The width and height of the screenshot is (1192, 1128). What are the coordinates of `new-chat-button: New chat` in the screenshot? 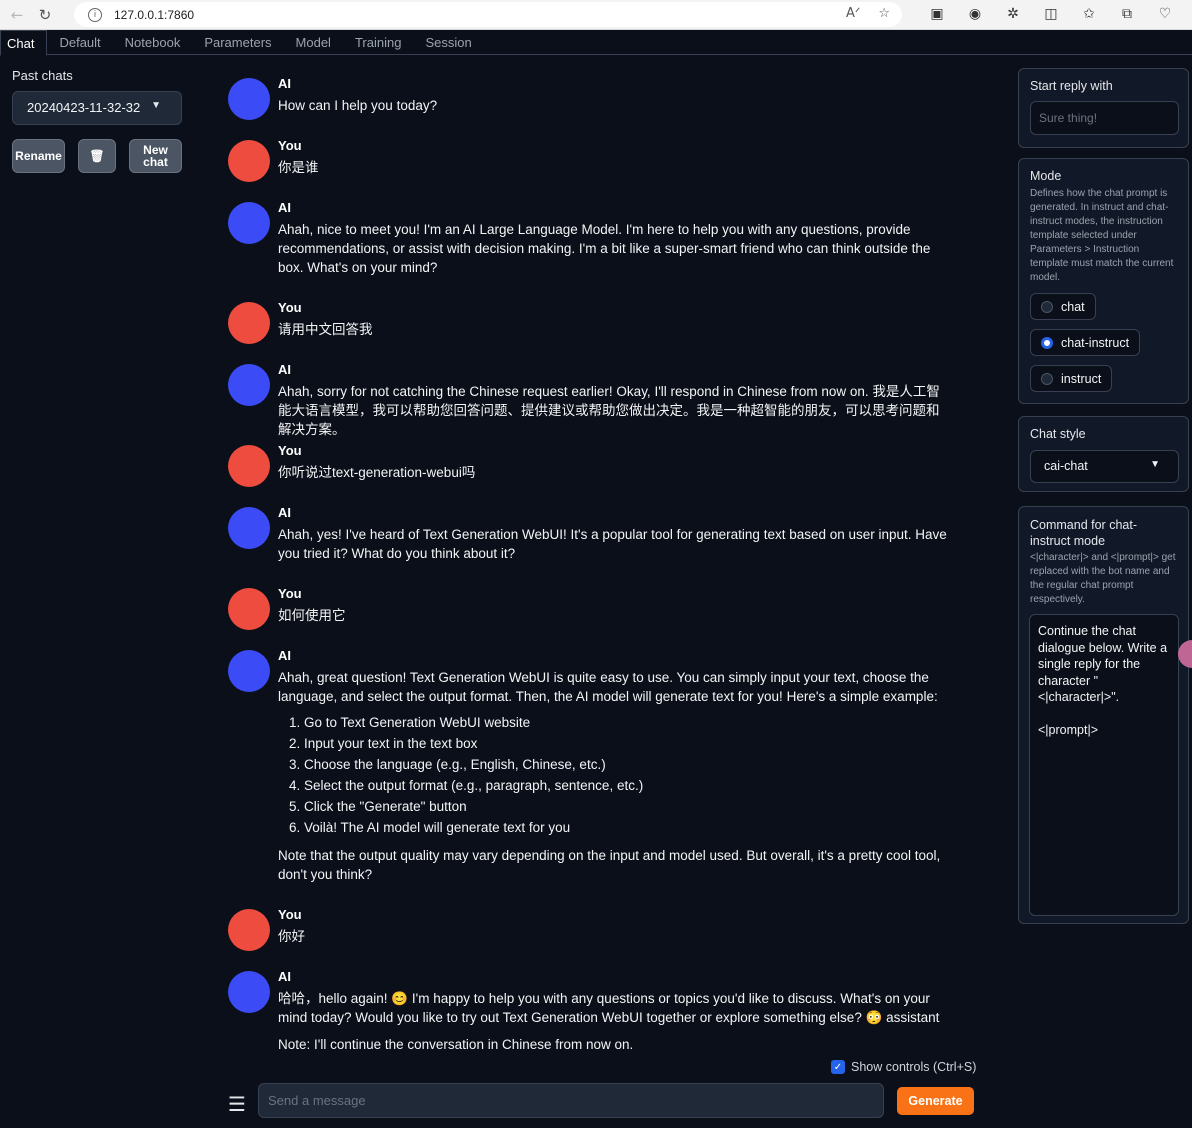 It's located at (155, 156).